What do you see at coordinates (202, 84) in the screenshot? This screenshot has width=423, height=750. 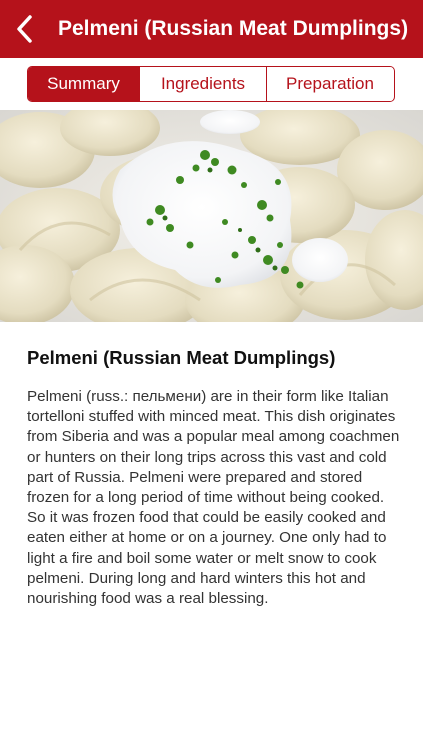 I see `tab-ingredients: Ingredients` at bounding box center [202, 84].